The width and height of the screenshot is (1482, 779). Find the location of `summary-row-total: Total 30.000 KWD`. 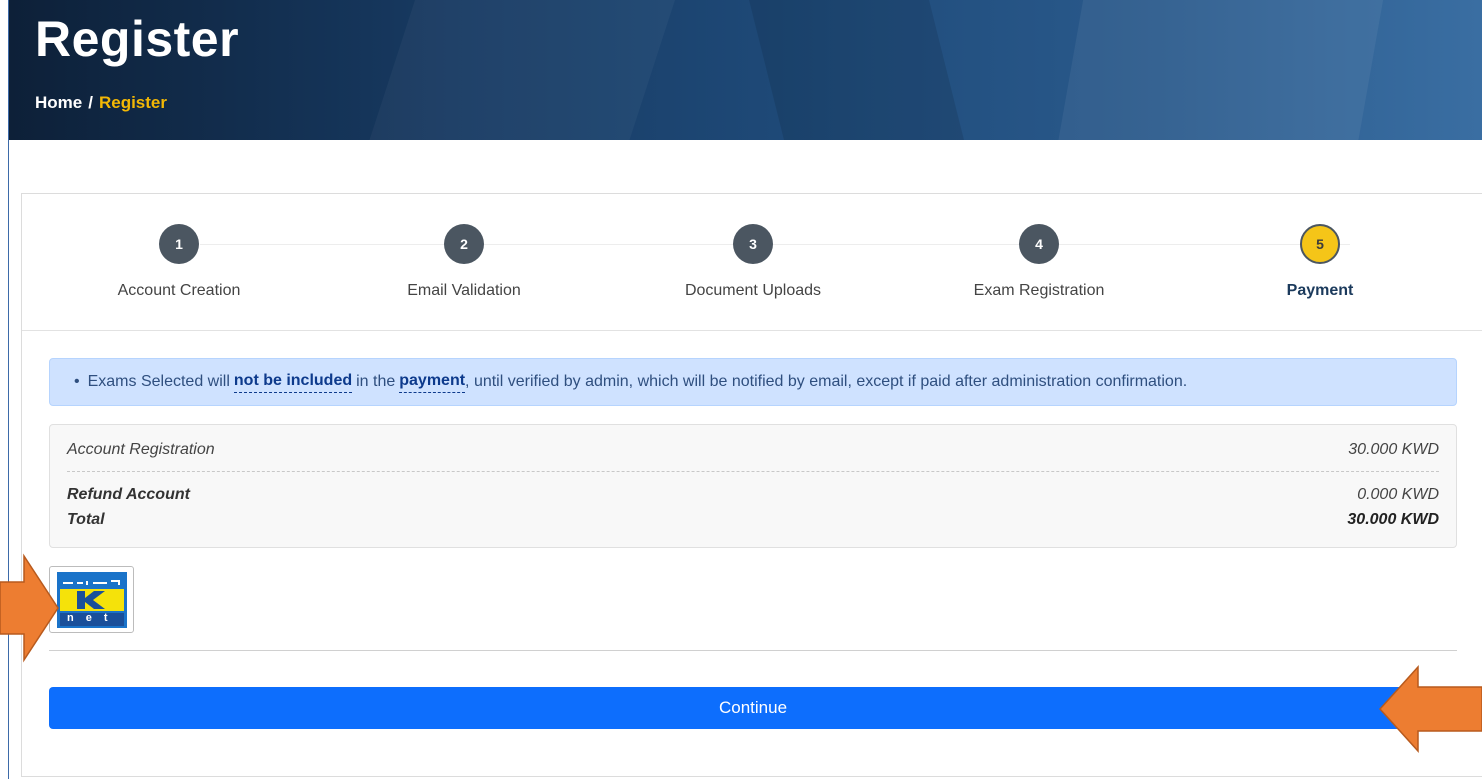

summary-row-total: Total 30.000 KWD is located at coordinates (753, 520).